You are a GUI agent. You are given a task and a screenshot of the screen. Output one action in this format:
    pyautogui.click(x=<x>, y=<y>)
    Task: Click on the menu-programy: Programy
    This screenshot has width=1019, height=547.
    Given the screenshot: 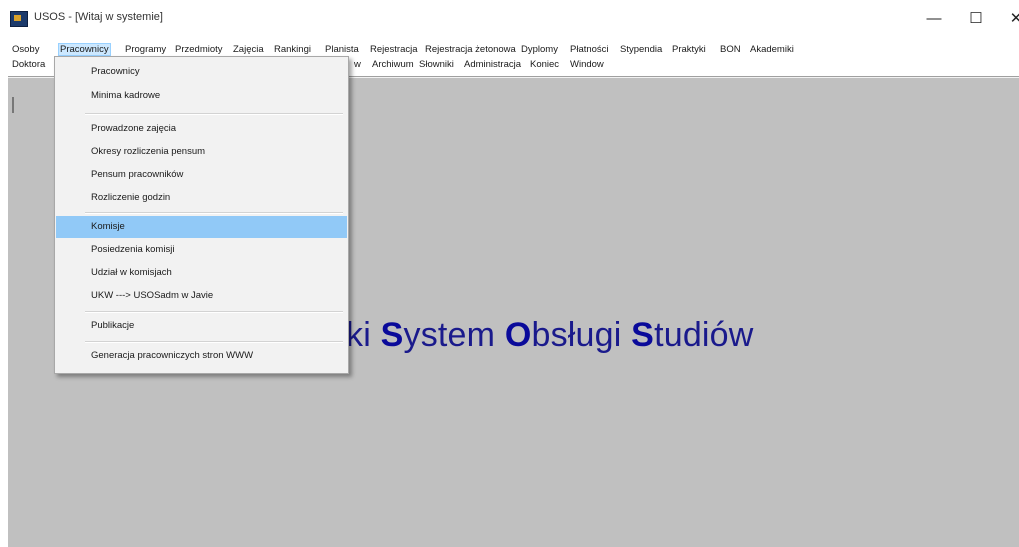 What is the action you would take?
    pyautogui.click(x=145, y=49)
    